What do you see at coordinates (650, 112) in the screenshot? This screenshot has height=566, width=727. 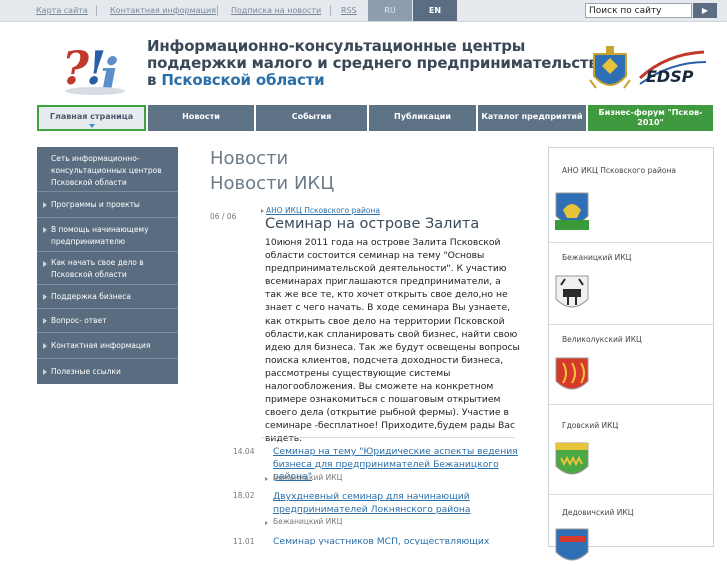 I see `tab-label: Бизнес-форум "Псков-` at bounding box center [650, 112].